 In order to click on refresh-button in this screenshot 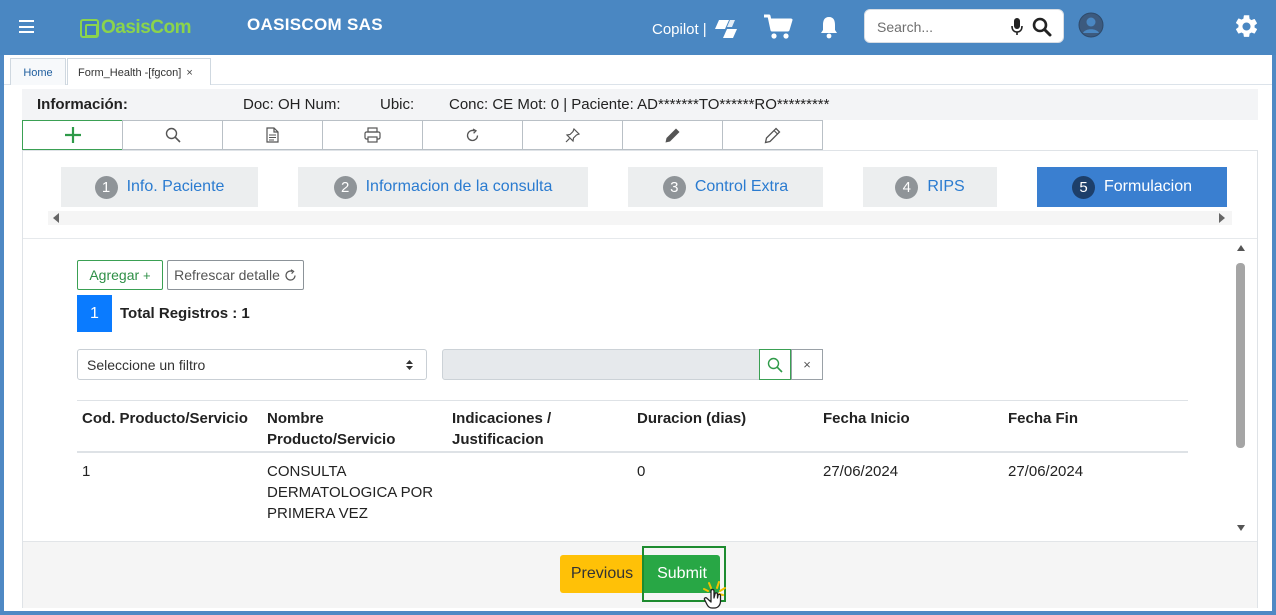, I will do `click(472, 135)`.